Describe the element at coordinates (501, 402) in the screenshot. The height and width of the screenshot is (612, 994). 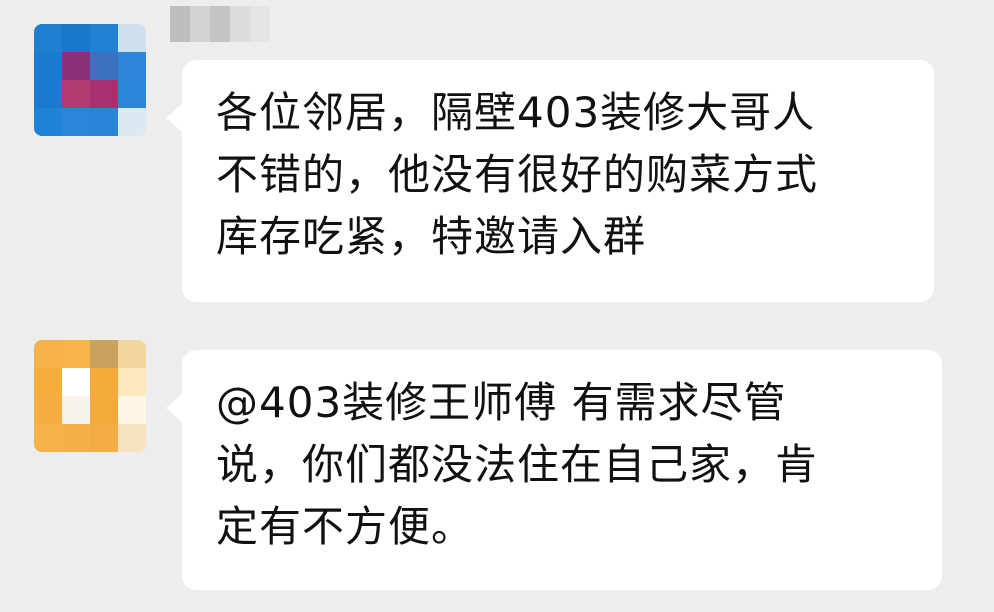
I see `message-text-line: @403装修王师傅 有需求尽管` at that location.